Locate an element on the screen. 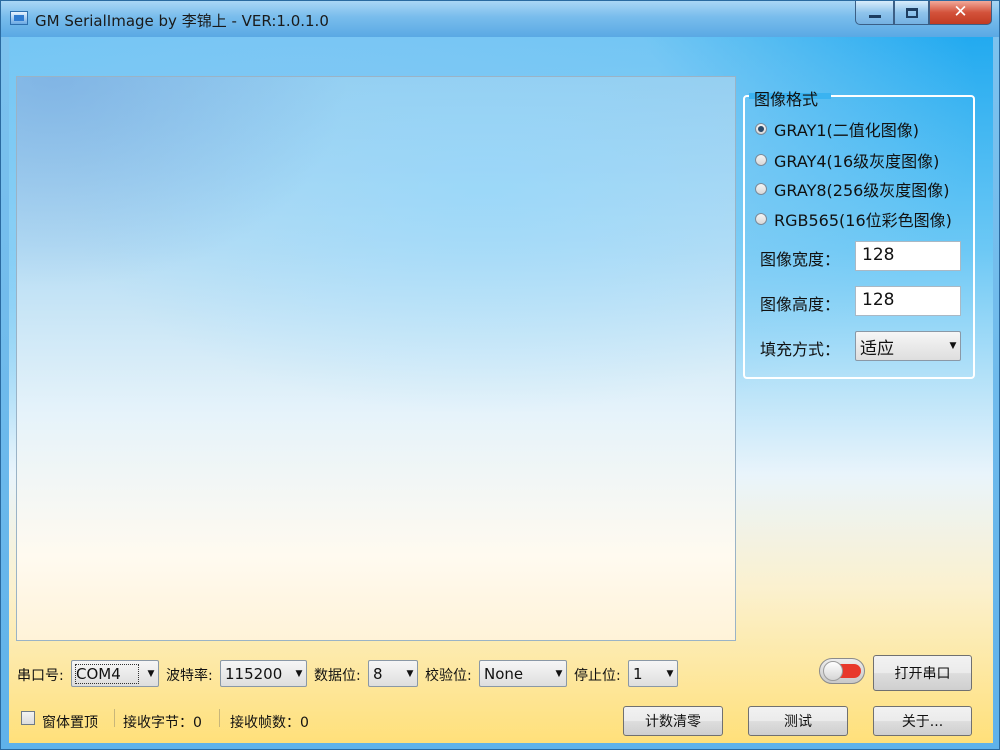  stopbits-select: 1 ▼ is located at coordinates (653, 673).